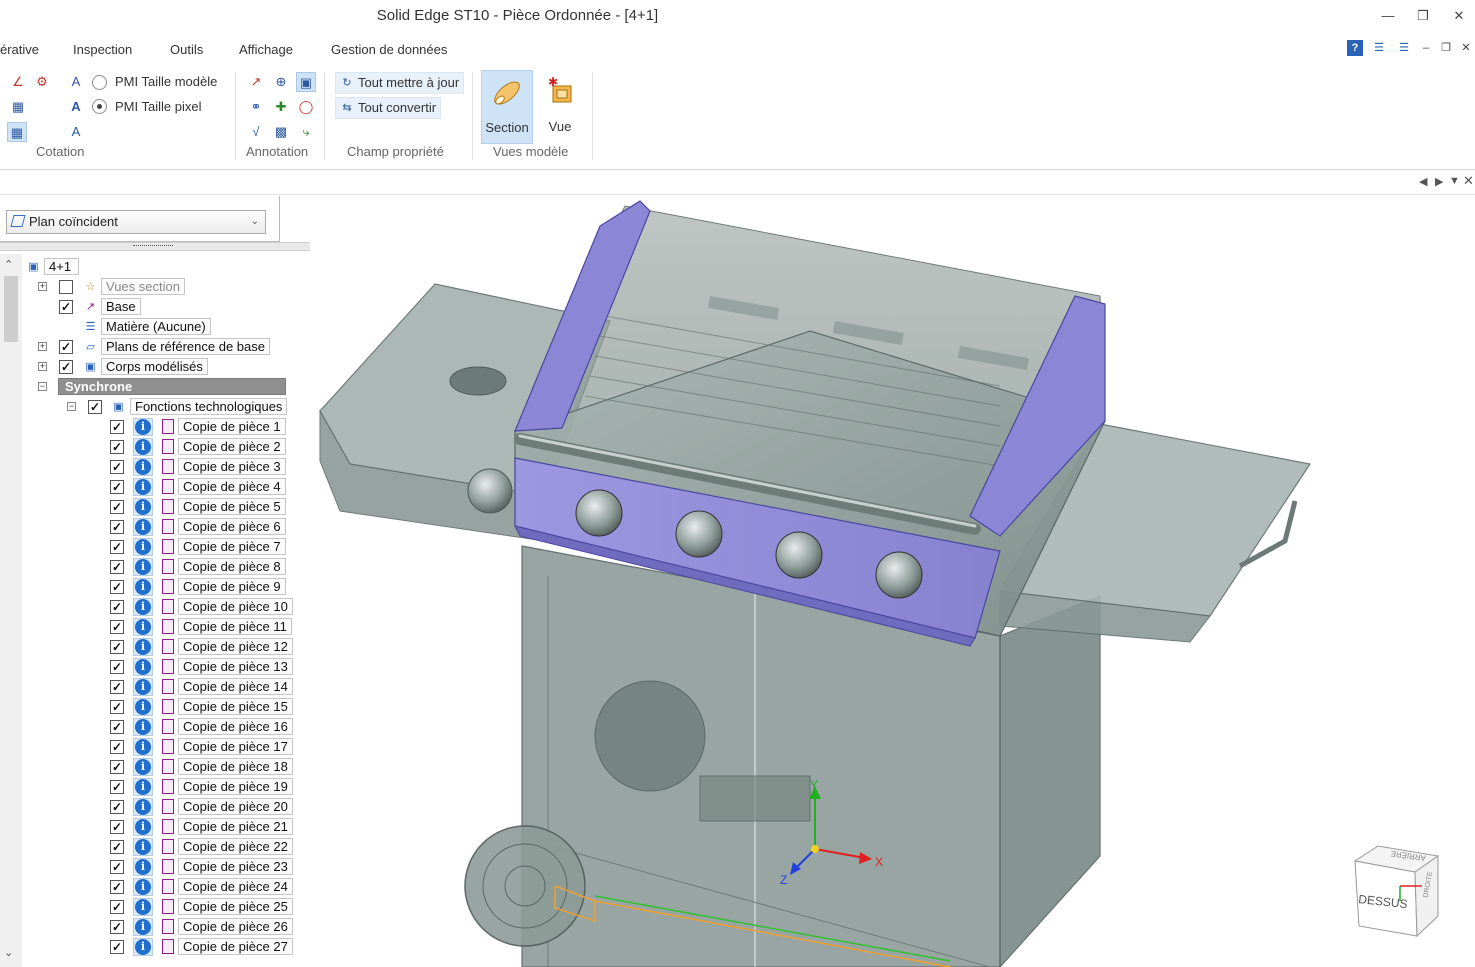 This screenshot has height=967, width=1475. I want to click on connector-icon: ⤷, so click(306, 132).